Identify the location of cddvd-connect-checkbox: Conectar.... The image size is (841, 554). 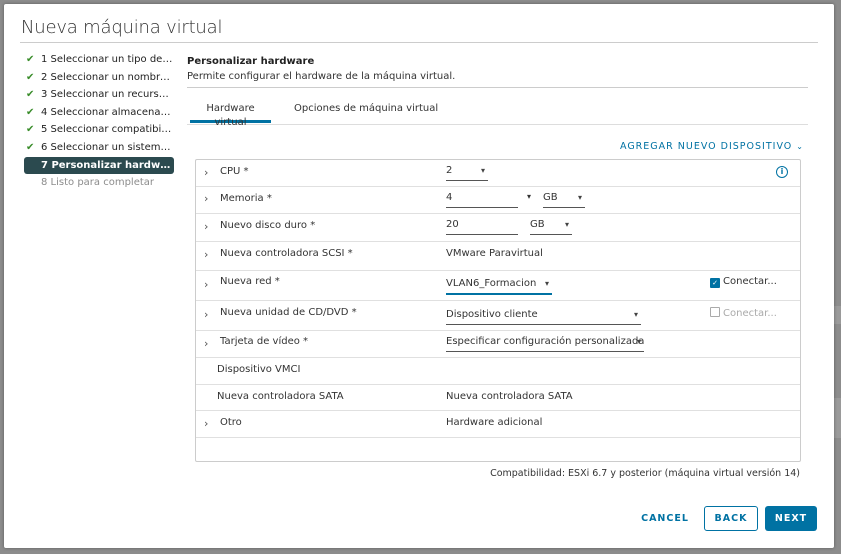
(743, 313).